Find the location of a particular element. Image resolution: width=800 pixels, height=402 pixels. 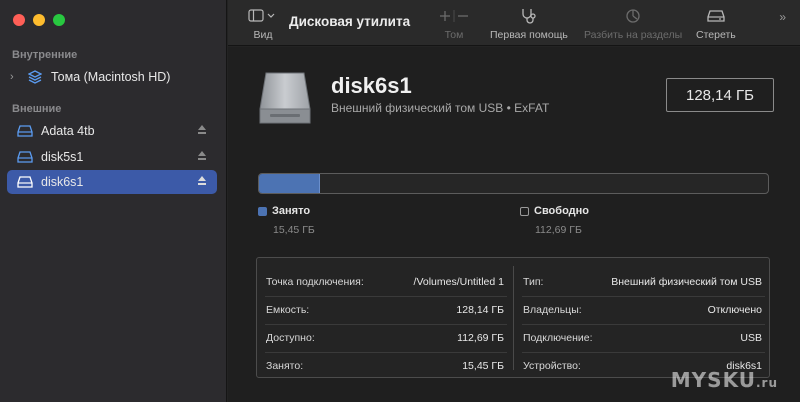

app-title: Дисковая утилита is located at coordinates (350, 21).